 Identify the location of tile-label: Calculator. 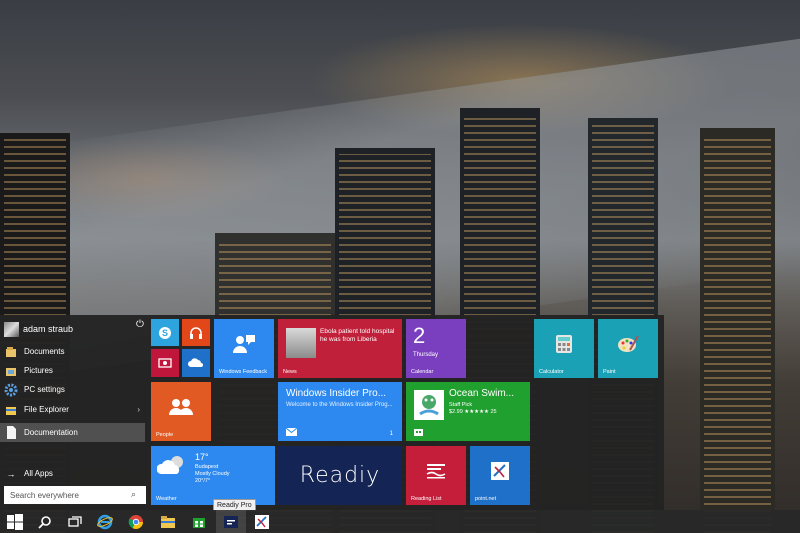
(551, 372).